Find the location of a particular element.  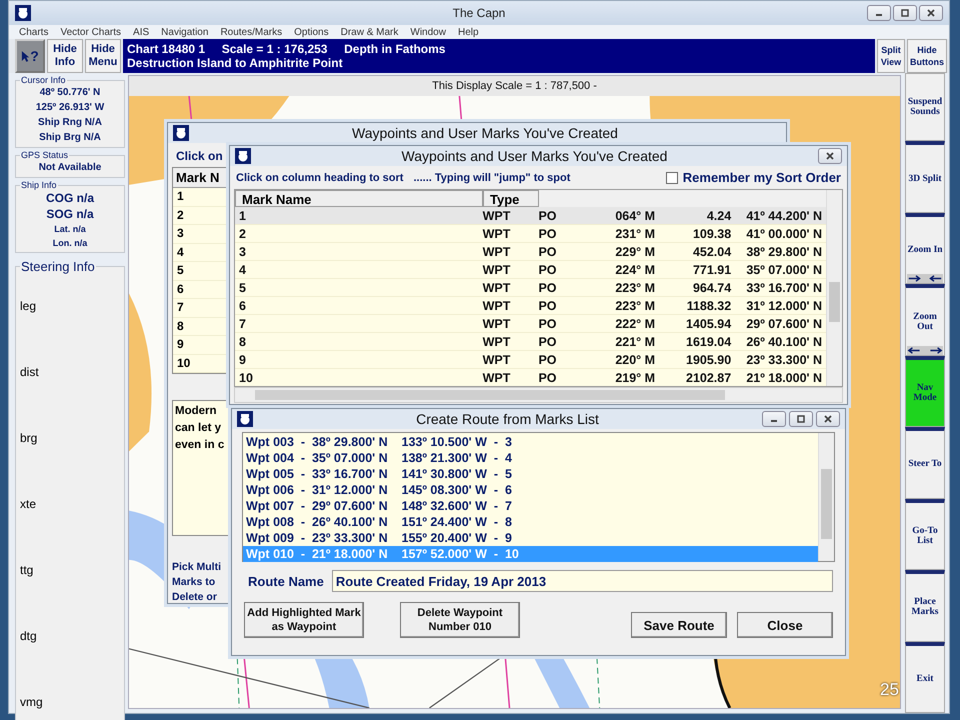

menu-item: Vector Charts is located at coordinates (91, 32).